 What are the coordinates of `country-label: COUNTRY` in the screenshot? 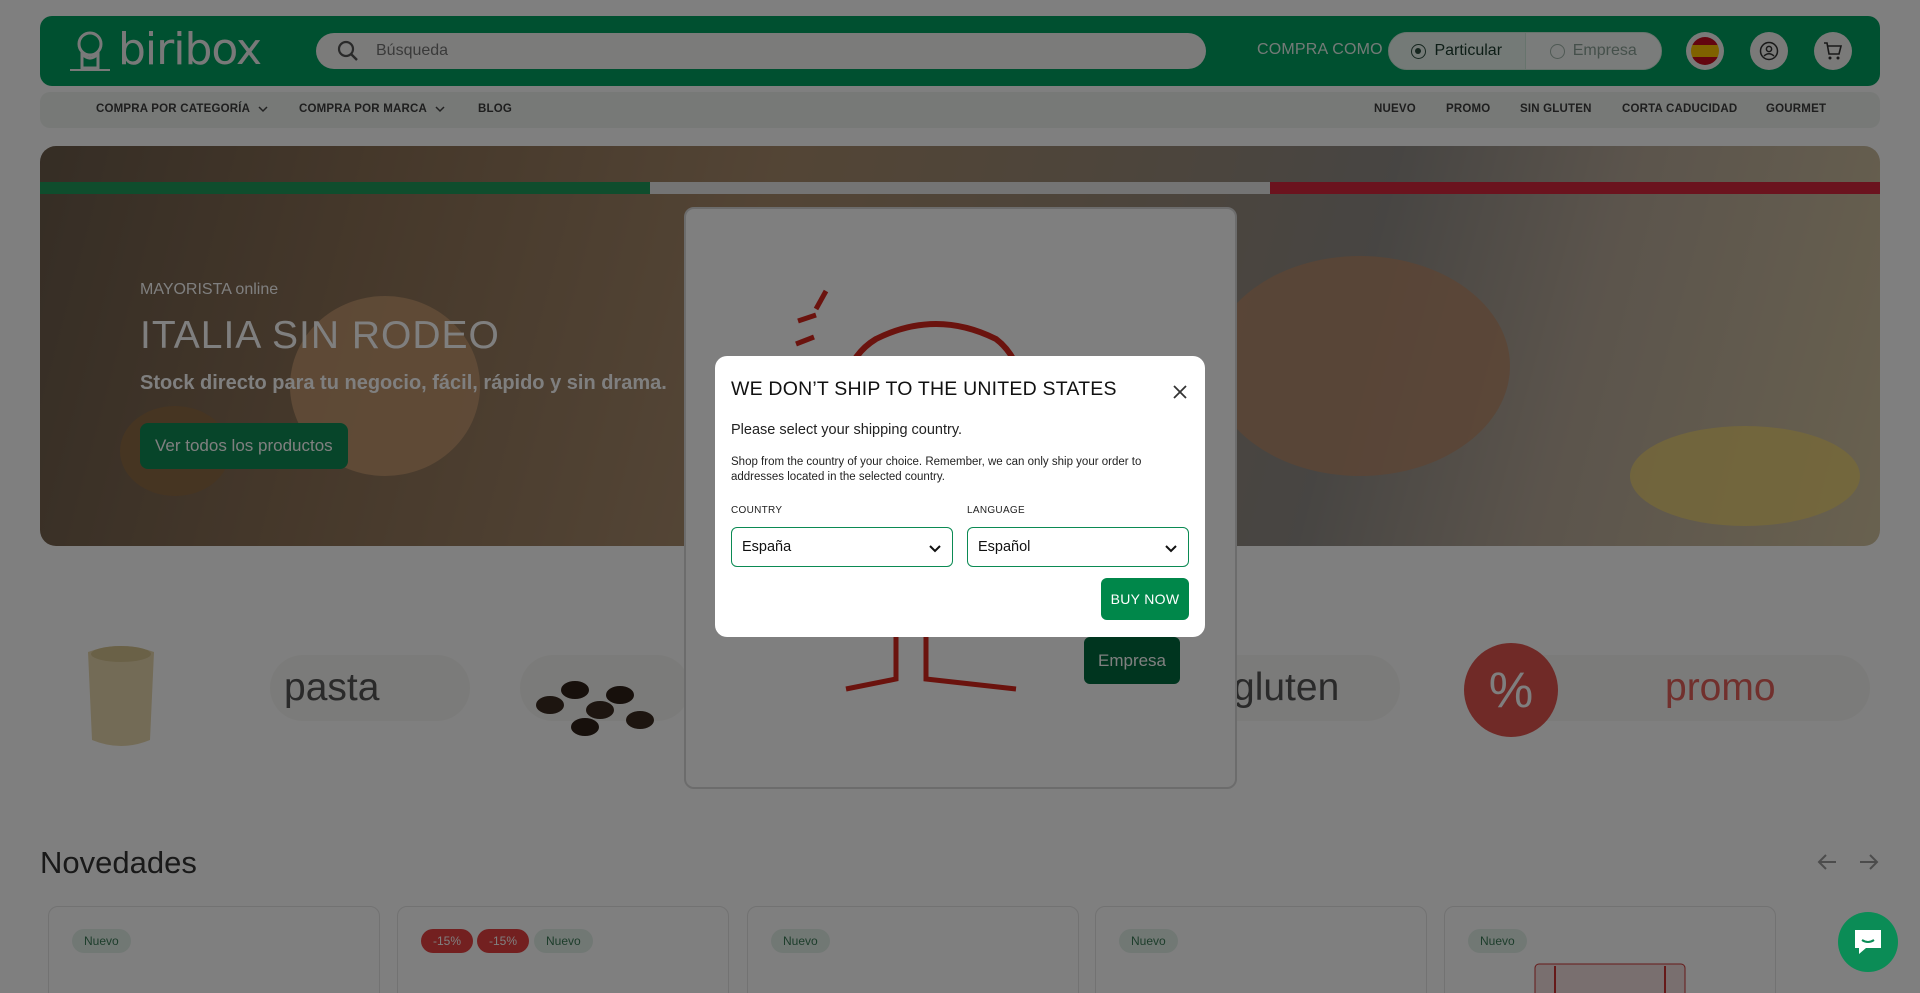 It's located at (757, 510).